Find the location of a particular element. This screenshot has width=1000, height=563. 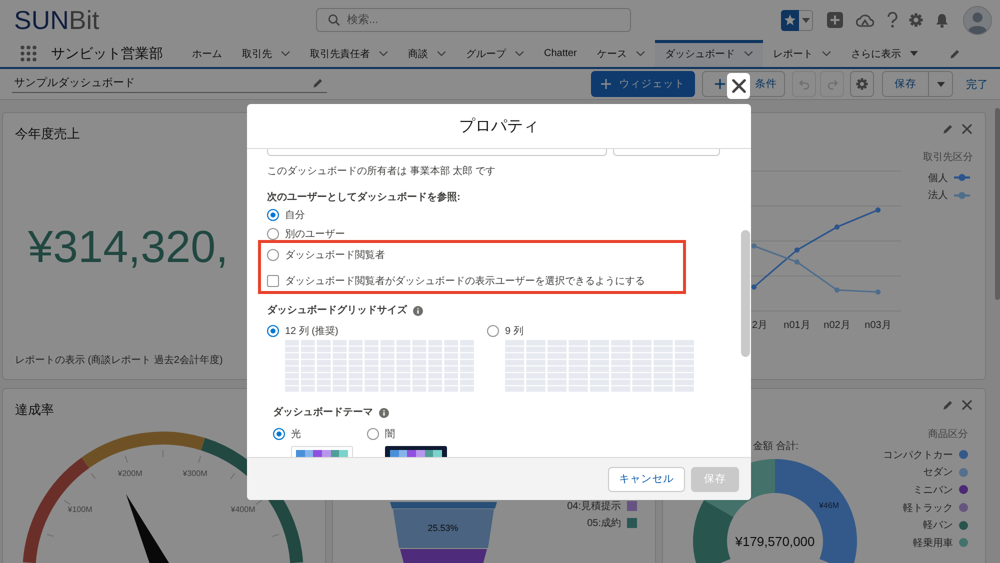

logo: SUNBit is located at coordinates (57, 19).